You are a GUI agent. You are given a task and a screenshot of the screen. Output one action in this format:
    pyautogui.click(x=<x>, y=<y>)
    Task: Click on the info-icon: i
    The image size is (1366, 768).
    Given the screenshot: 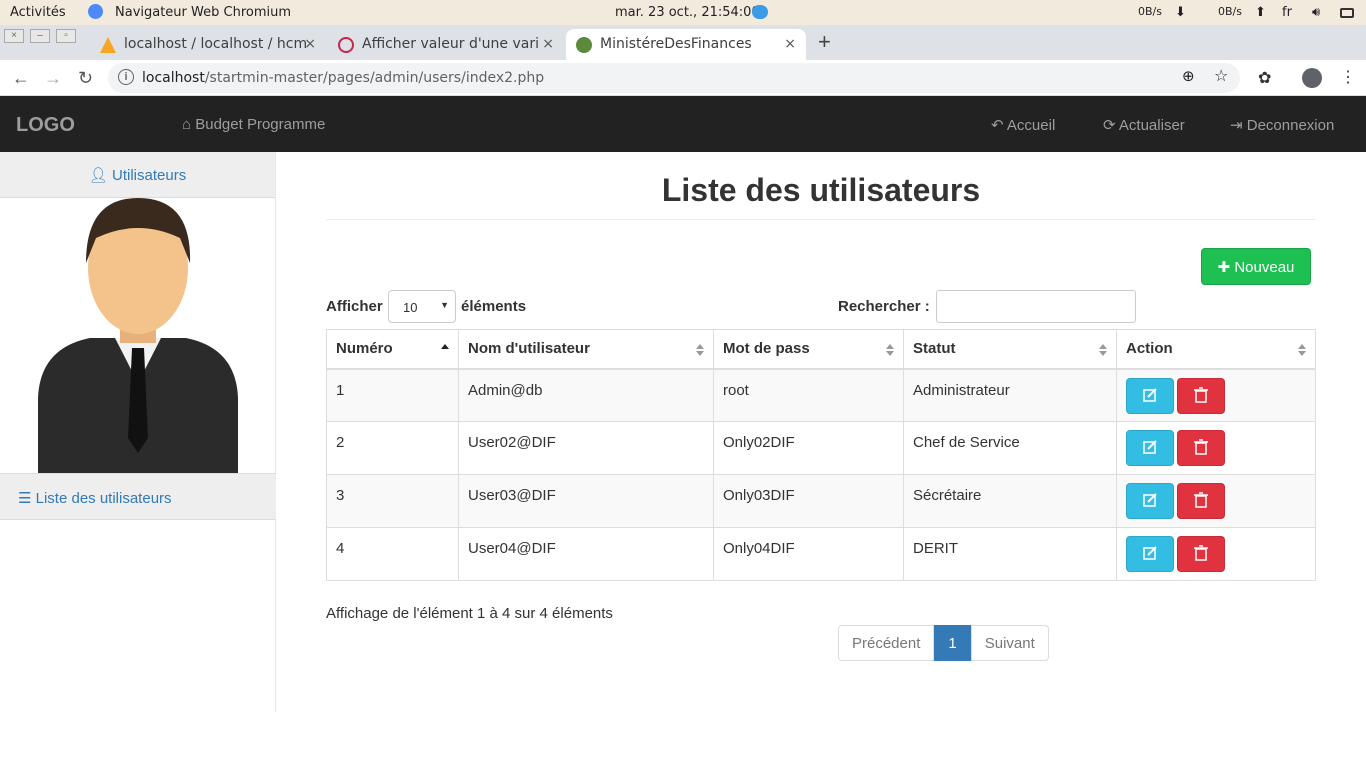 What is the action you would take?
    pyautogui.click(x=126, y=77)
    